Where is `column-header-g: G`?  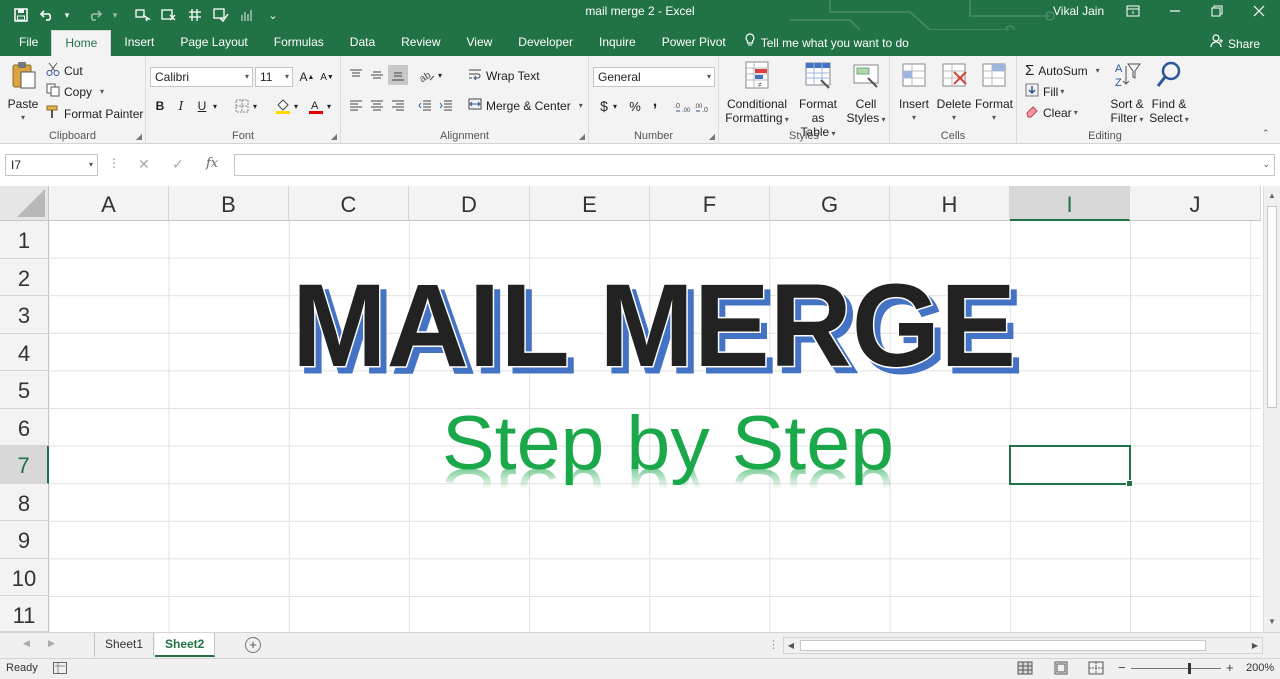
column-header-g: G is located at coordinates (830, 203).